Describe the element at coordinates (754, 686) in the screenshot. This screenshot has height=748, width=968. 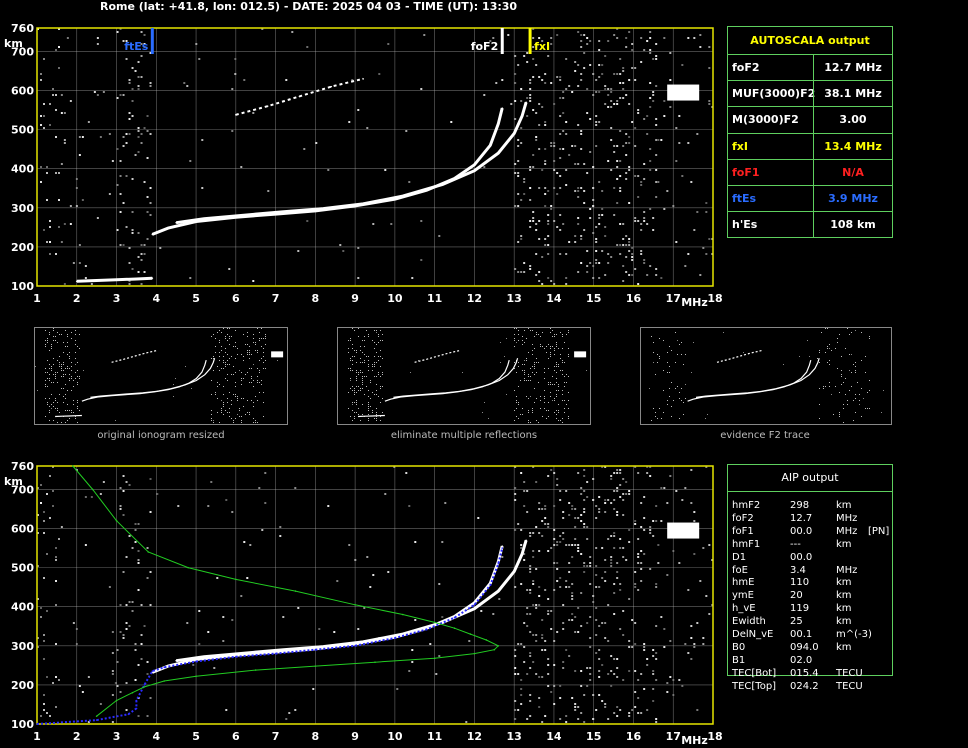
I see `aip-param-name: TEC[Top]` at that location.